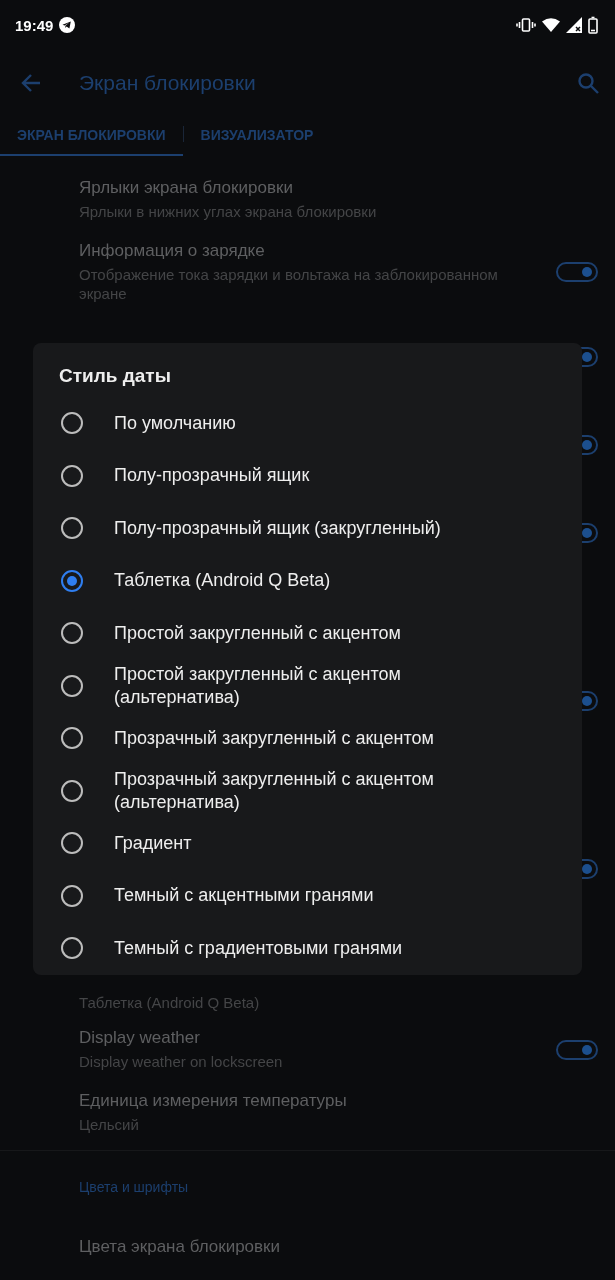 The height and width of the screenshot is (1280, 615). I want to click on status-time: 19:49, so click(34, 25).